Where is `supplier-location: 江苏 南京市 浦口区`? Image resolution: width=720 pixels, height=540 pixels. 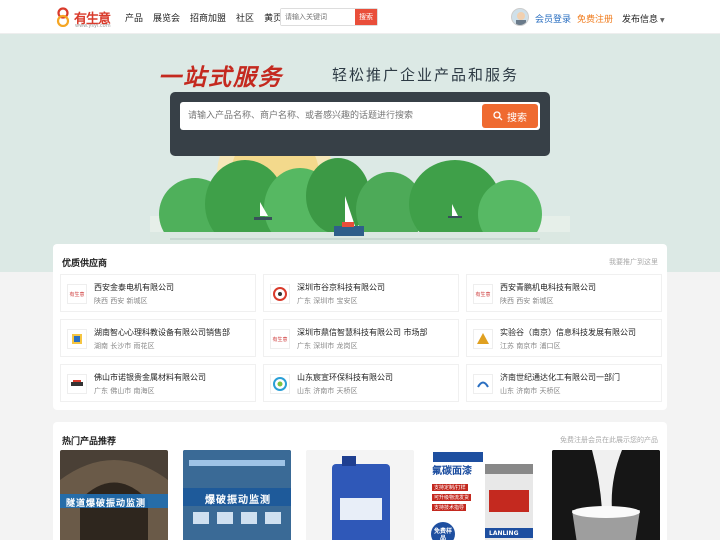
supplier-location: 江苏 南京市 浦口区 is located at coordinates (530, 346).